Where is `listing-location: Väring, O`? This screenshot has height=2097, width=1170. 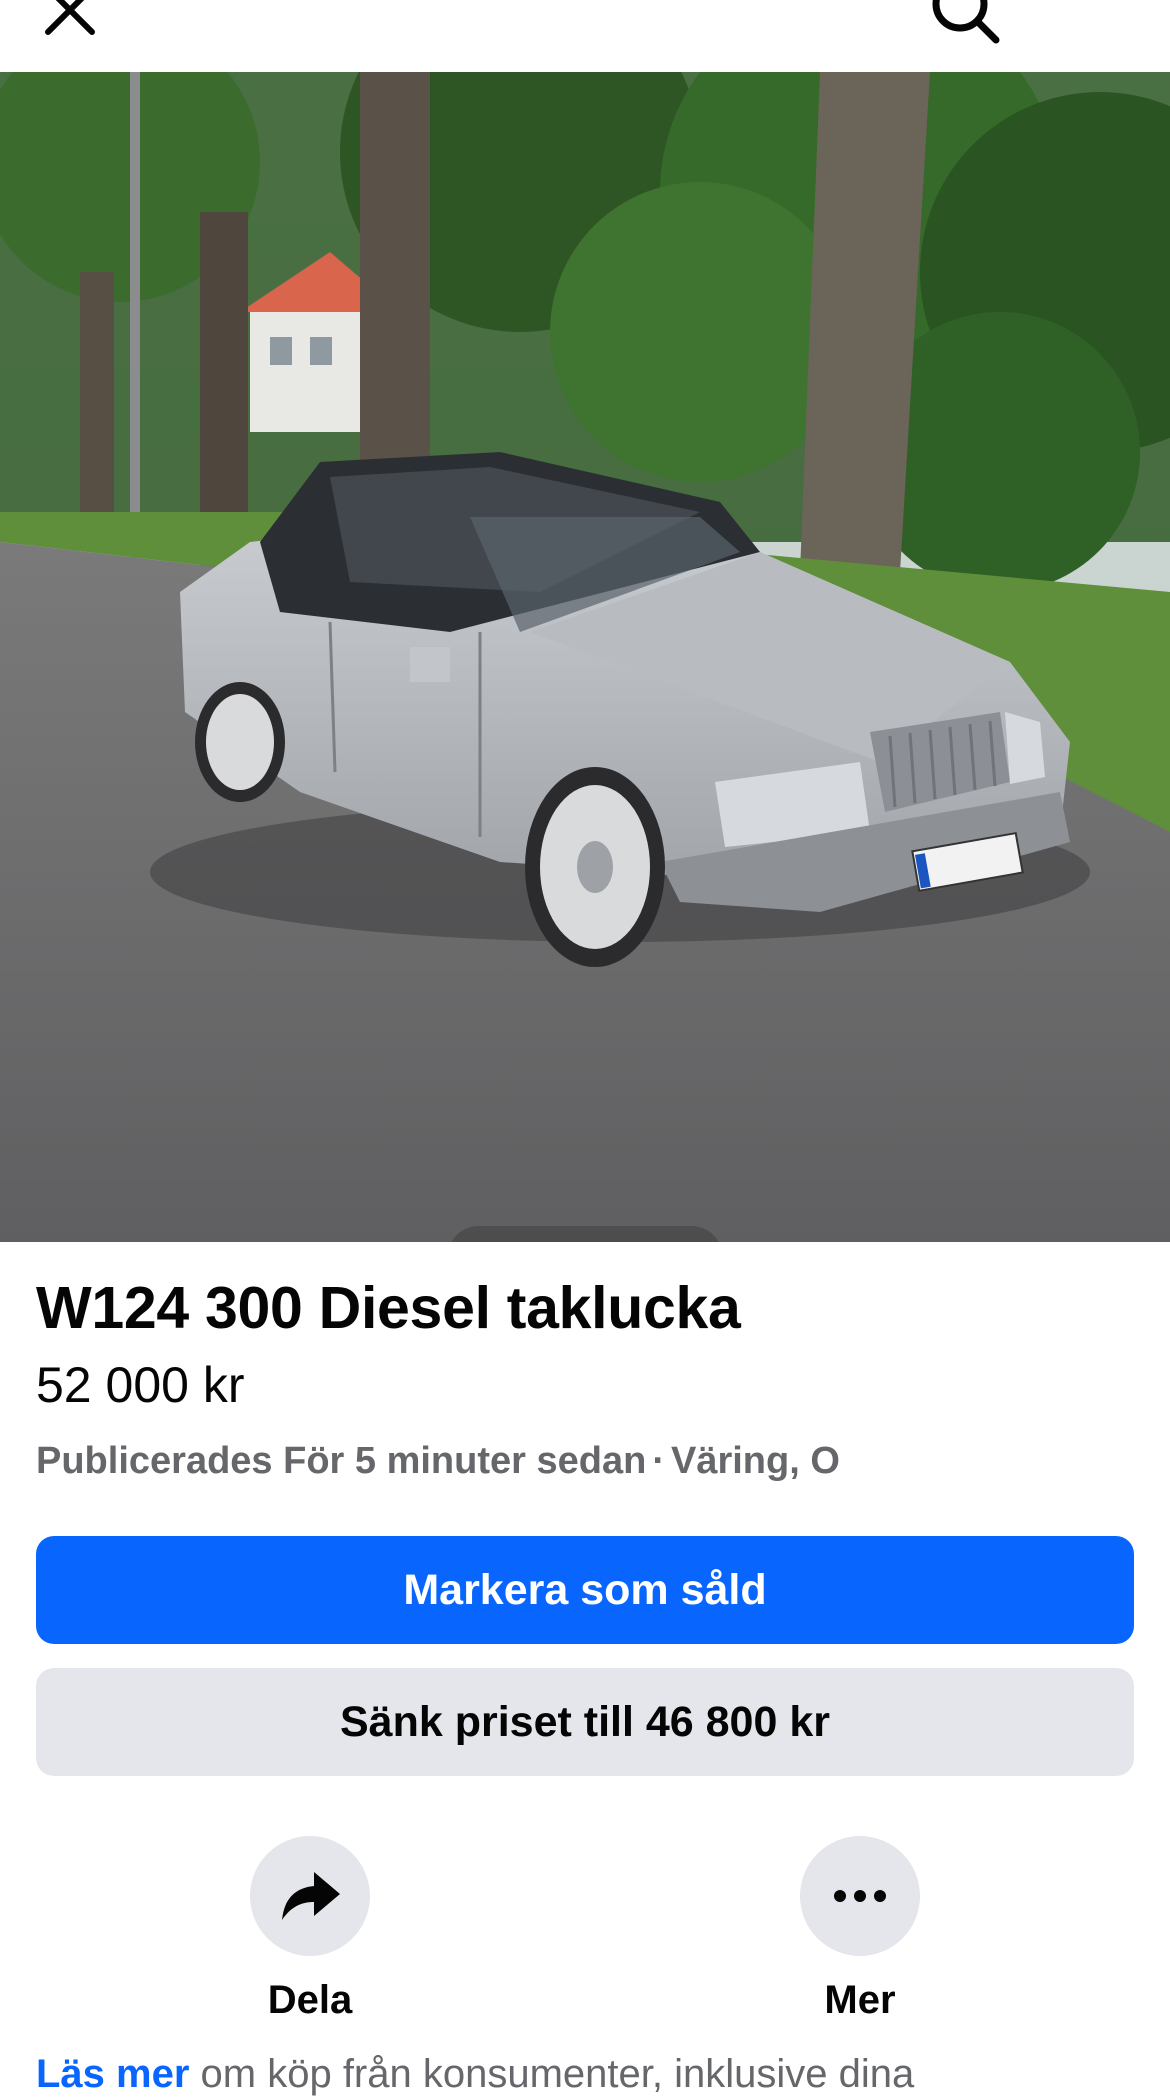
listing-location: Väring, O is located at coordinates (755, 1461).